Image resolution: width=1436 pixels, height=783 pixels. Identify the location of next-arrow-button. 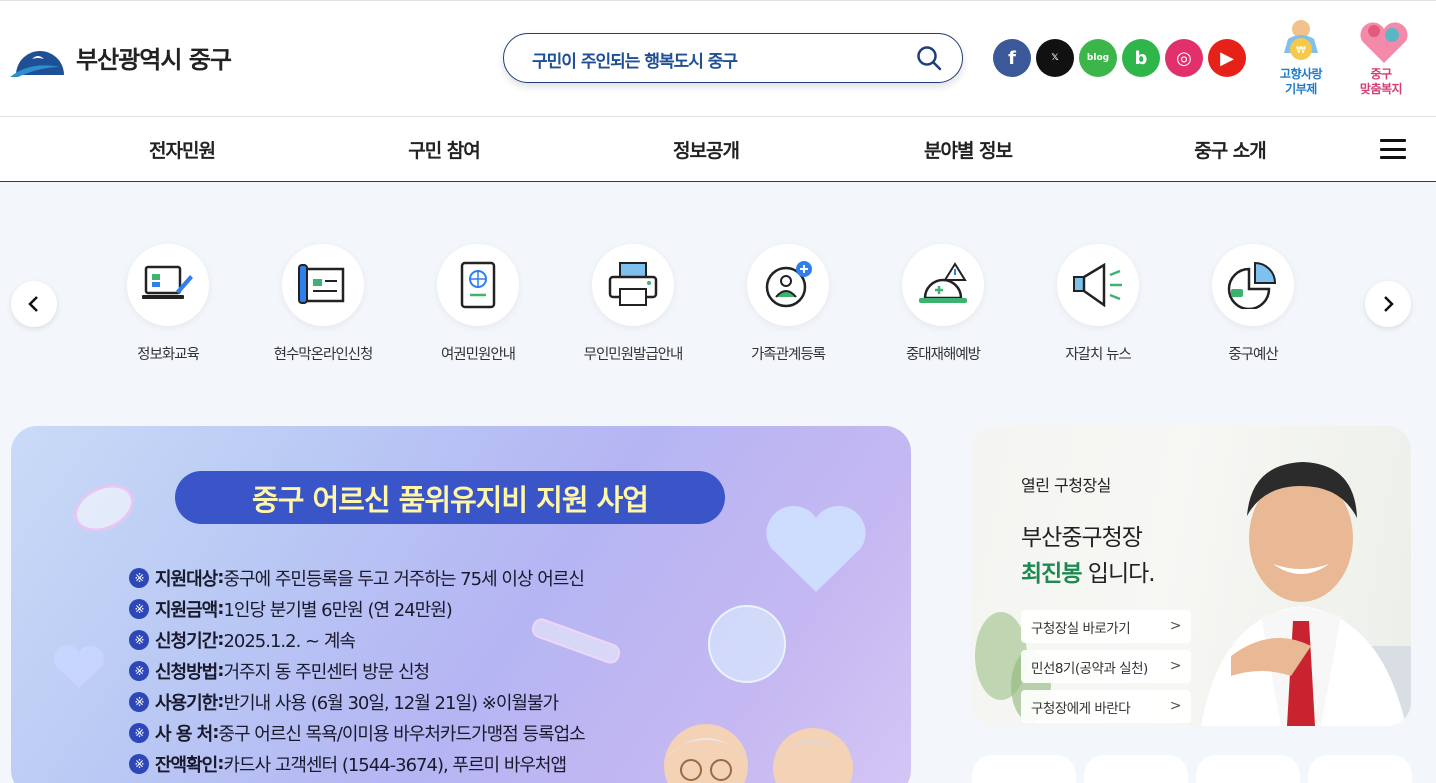
(1388, 304).